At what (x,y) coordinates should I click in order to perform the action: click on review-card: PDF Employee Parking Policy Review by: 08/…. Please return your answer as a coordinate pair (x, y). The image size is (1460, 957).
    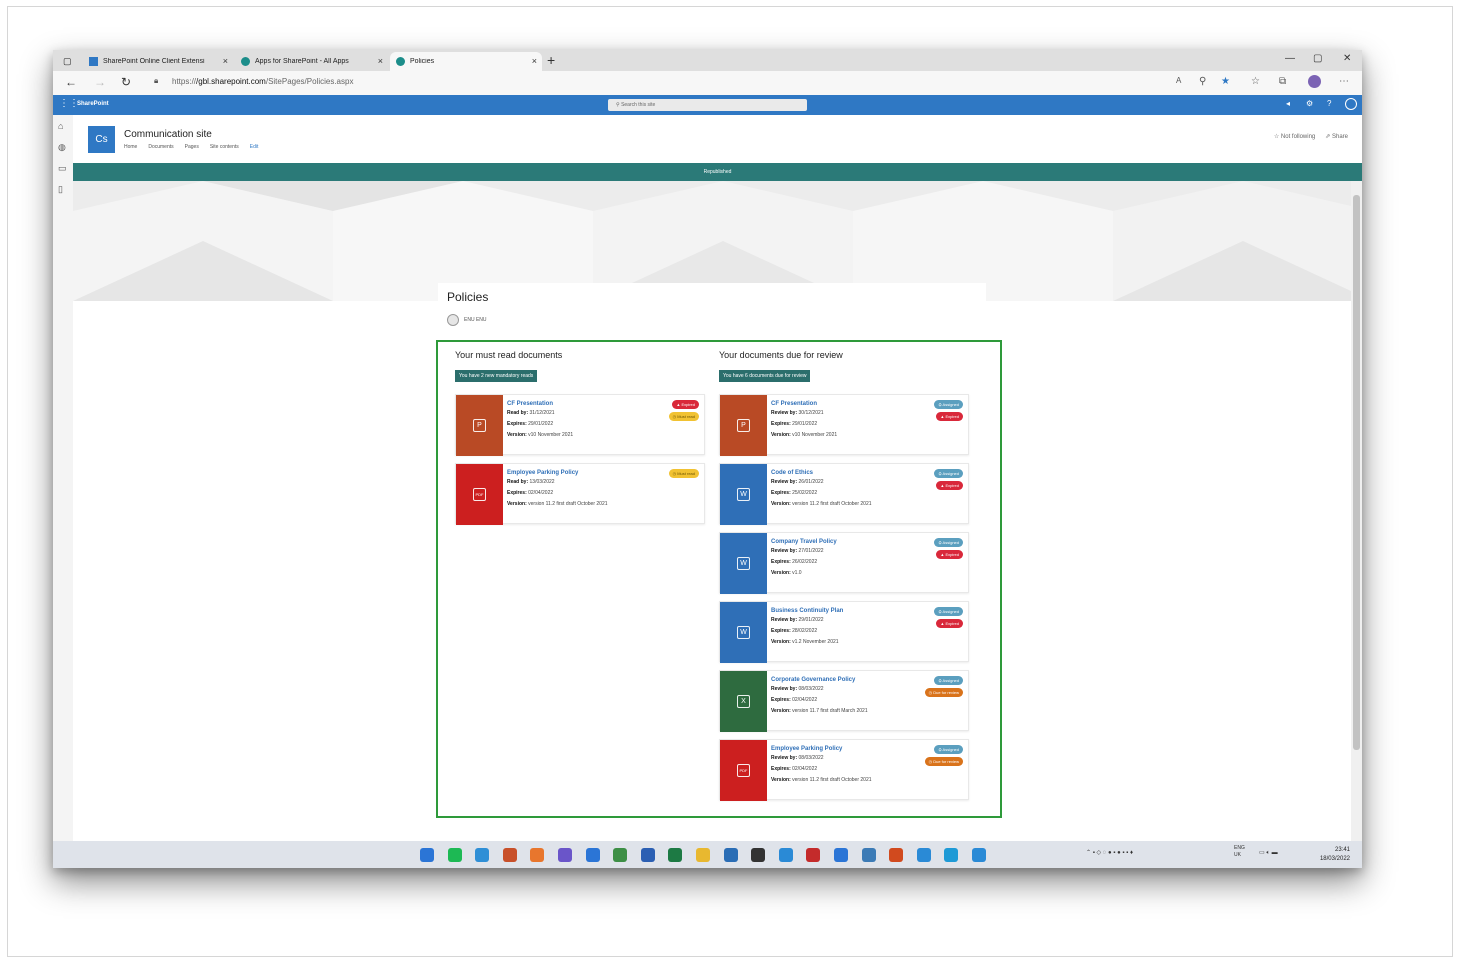
    Looking at the image, I should click on (844, 770).